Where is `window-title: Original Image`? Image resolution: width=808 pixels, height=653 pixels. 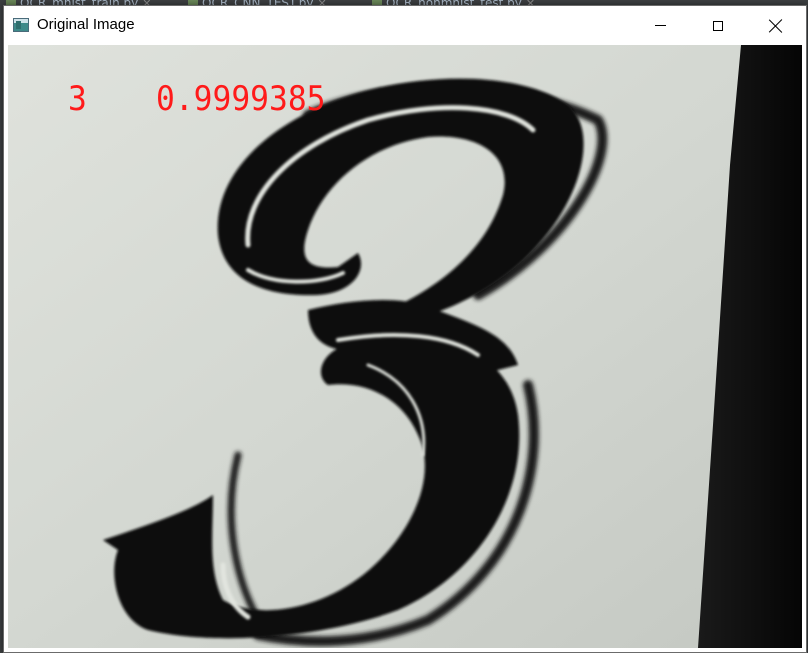
window-title: Original Image is located at coordinates (86, 24).